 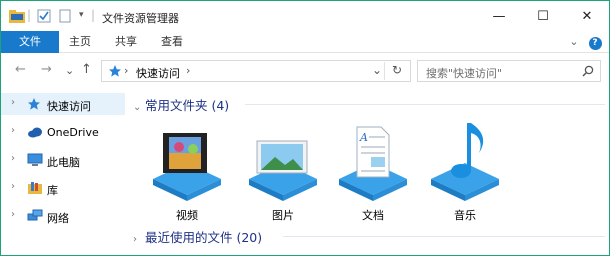 What do you see at coordinates (204, 237) in the screenshot?
I see `group-title: 最近使用的文件 (20)` at bounding box center [204, 237].